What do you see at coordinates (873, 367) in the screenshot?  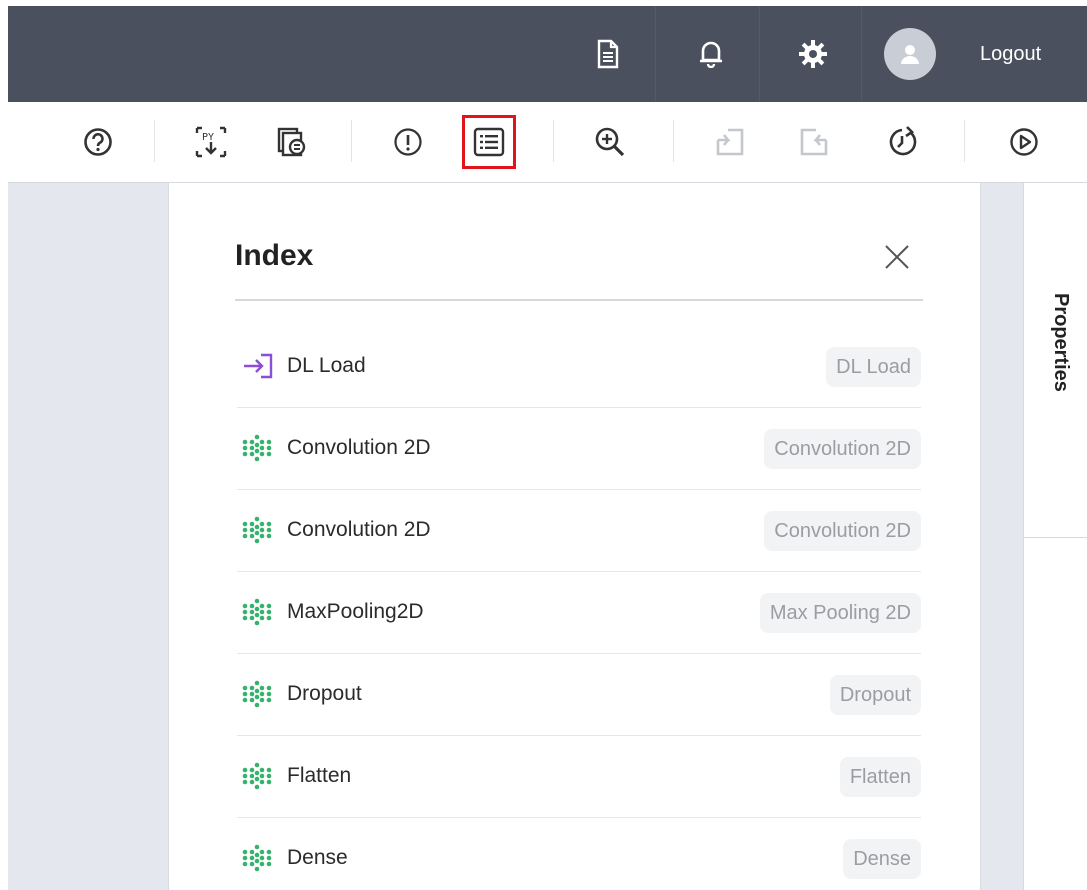 I see `item-type-tag: DL Load` at bounding box center [873, 367].